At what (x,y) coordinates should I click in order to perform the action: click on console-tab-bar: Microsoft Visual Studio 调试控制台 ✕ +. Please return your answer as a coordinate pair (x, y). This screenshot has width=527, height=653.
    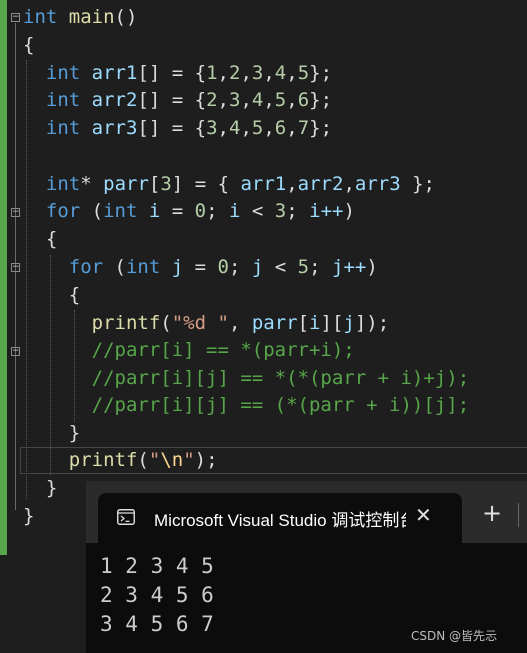
    Looking at the image, I should click on (306, 512).